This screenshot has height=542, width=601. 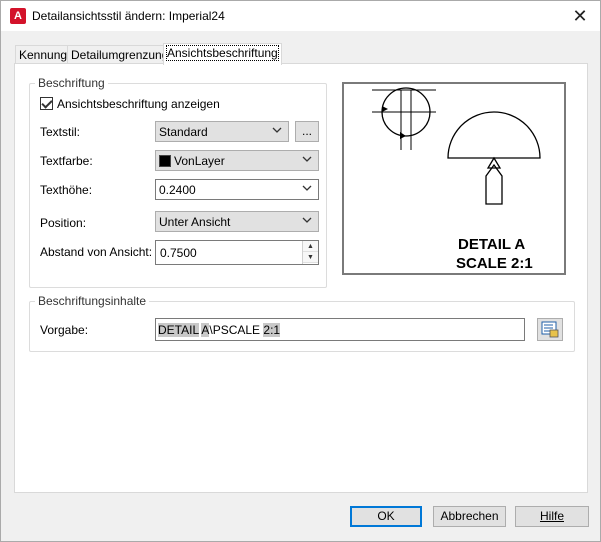 I want to click on spinner-buttons: ▲ ▼, so click(x=310, y=252).